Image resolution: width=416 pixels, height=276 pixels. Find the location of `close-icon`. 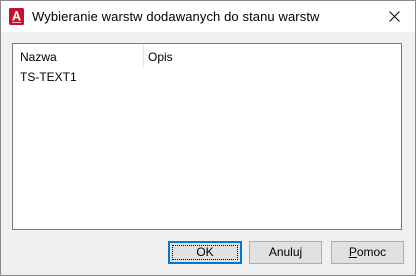

close-icon is located at coordinates (394, 16).